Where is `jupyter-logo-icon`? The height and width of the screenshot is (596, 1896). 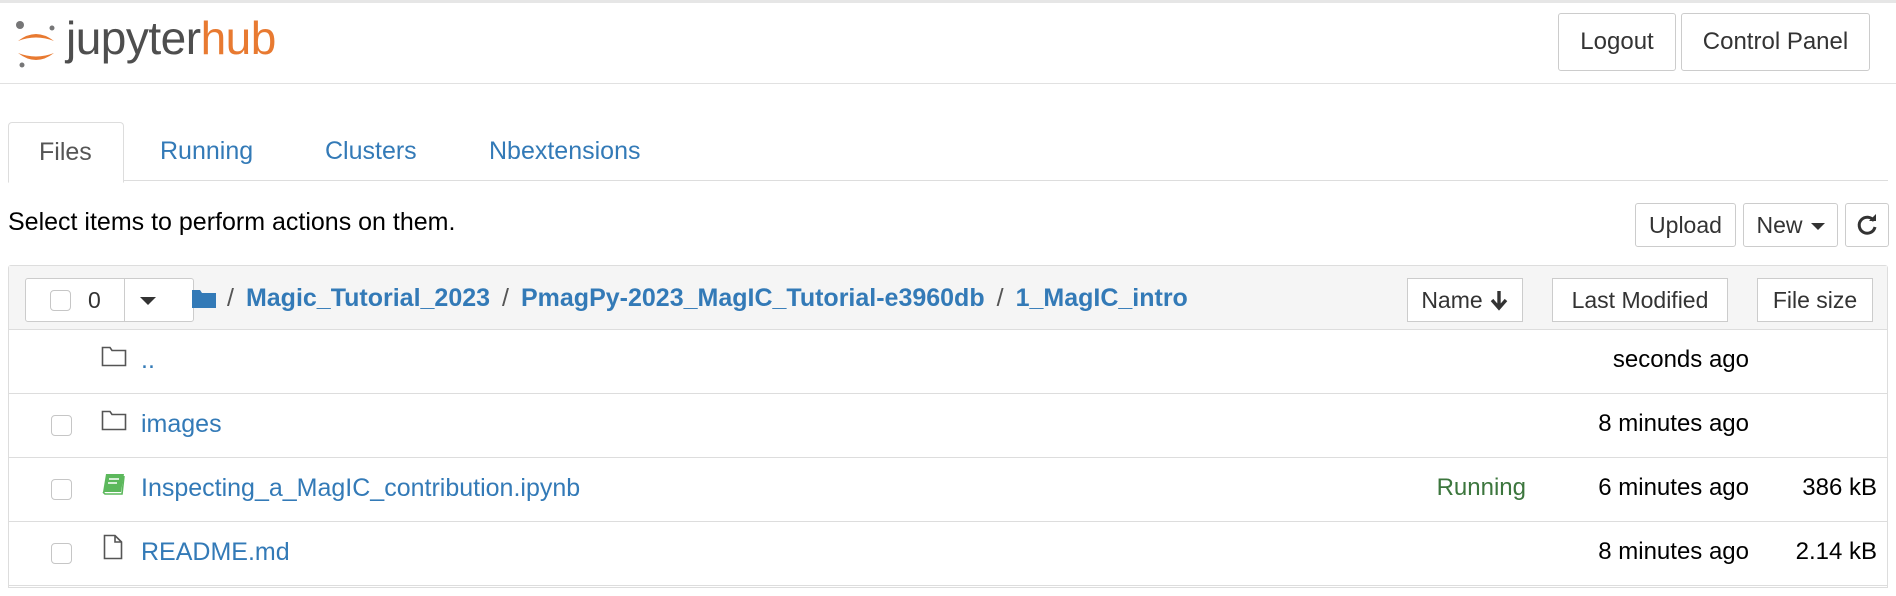 jupyter-logo-icon is located at coordinates (35, 44).